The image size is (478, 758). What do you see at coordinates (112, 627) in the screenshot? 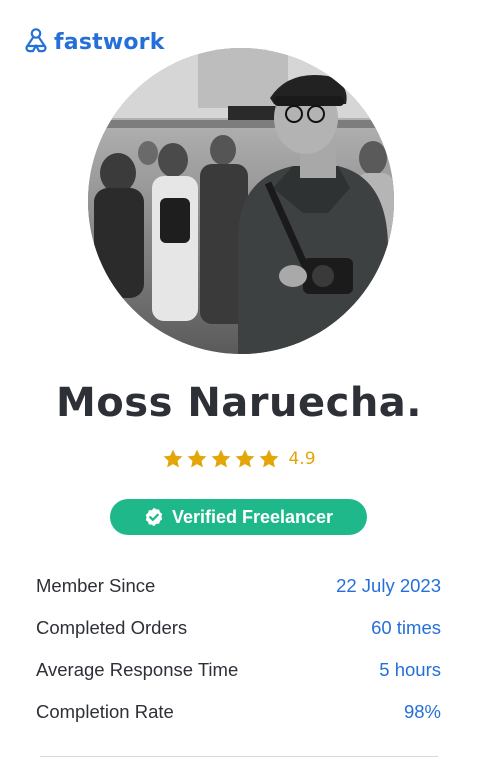
I see `stat-label: Completed Orders` at bounding box center [112, 627].